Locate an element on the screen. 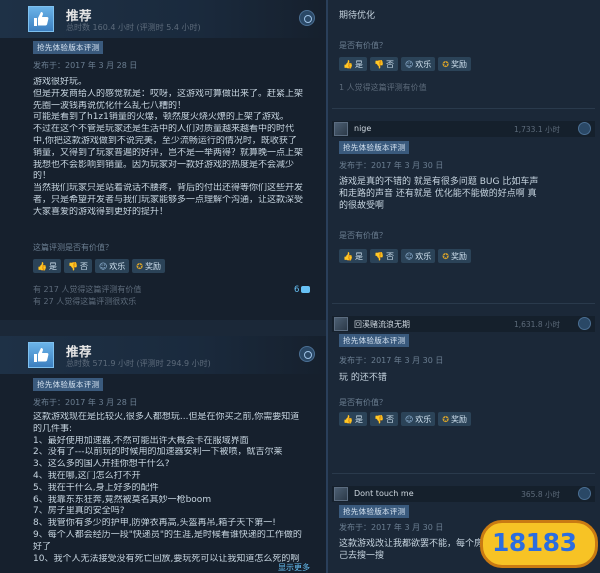  text-line: 玩 的还不错 is located at coordinates (363, 378).